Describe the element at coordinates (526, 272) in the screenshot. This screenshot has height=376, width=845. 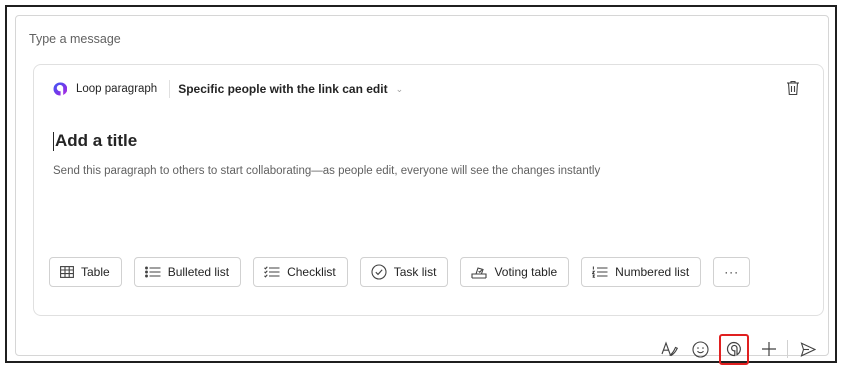
I see `chip-label: Voting table` at that location.